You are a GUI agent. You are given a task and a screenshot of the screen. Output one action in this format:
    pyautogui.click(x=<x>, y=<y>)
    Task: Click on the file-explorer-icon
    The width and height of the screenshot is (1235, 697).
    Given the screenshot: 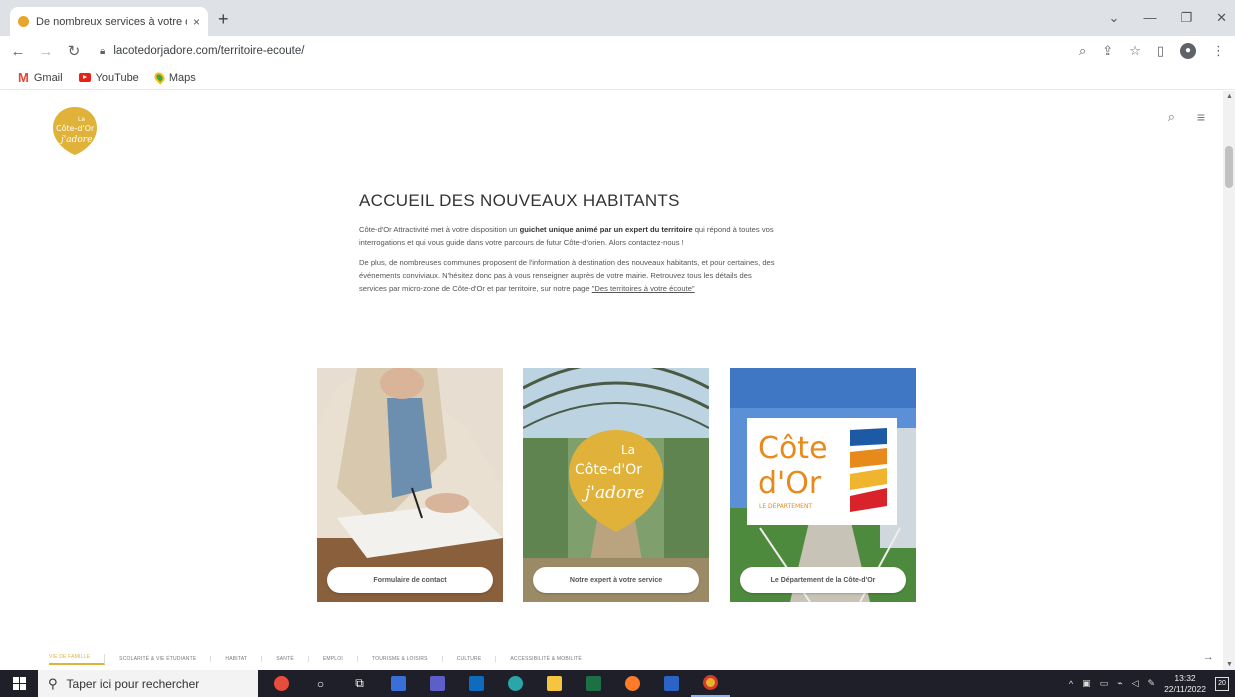 What is the action you would take?
    pyautogui.click(x=554, y=683)
    